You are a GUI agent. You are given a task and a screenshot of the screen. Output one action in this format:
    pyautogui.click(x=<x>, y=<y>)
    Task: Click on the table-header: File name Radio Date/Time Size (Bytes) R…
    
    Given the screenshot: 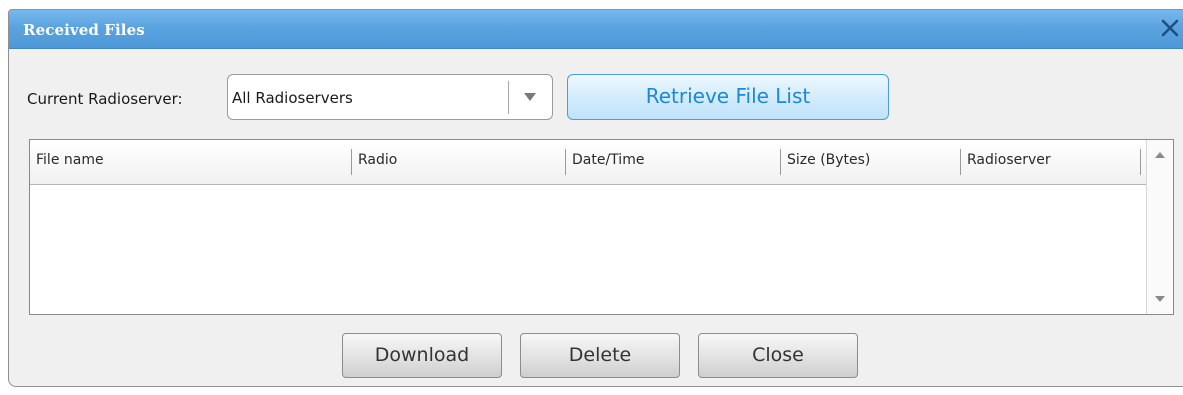 What is the action you would take?
    pyautogui.click(x=589, y=162)
    